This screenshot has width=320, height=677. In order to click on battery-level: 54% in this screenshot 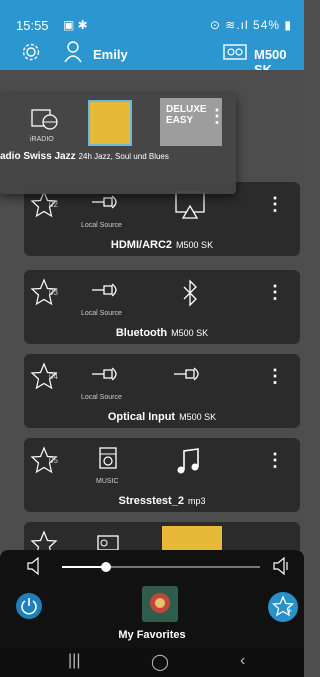, I will do `click(267, 25)`.